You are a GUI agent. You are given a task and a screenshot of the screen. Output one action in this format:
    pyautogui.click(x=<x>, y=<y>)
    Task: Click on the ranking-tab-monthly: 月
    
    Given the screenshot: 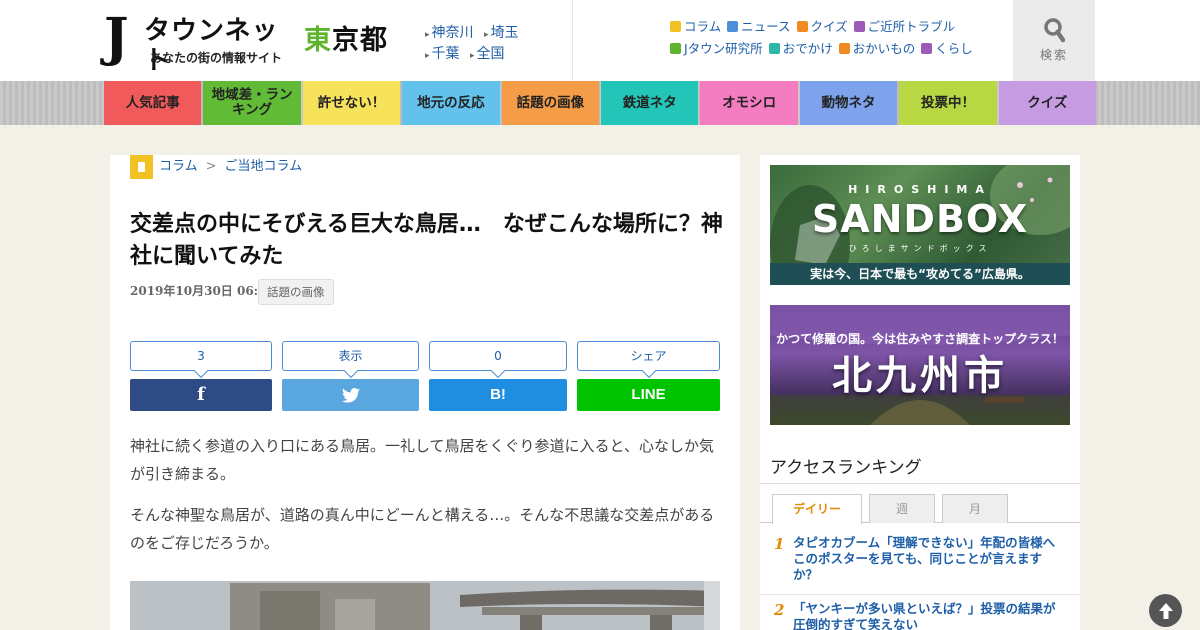 What is the action you would take?
    pyautogui.click(x=975, y=508)
    